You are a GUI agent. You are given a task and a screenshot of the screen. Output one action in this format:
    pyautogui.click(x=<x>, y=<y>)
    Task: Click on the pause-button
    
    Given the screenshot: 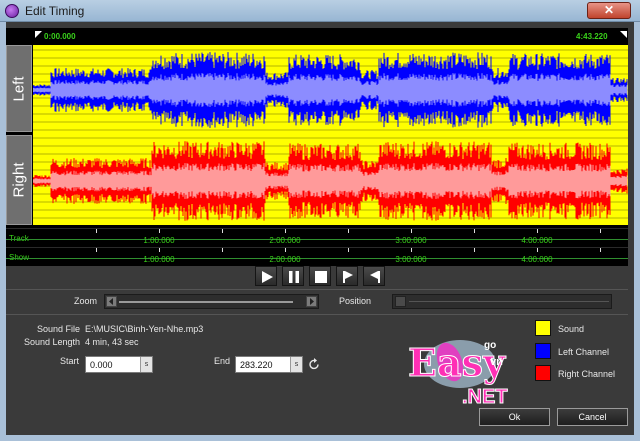 What is the action you would take?
    pyautogui.click(x=293, y=276)
    